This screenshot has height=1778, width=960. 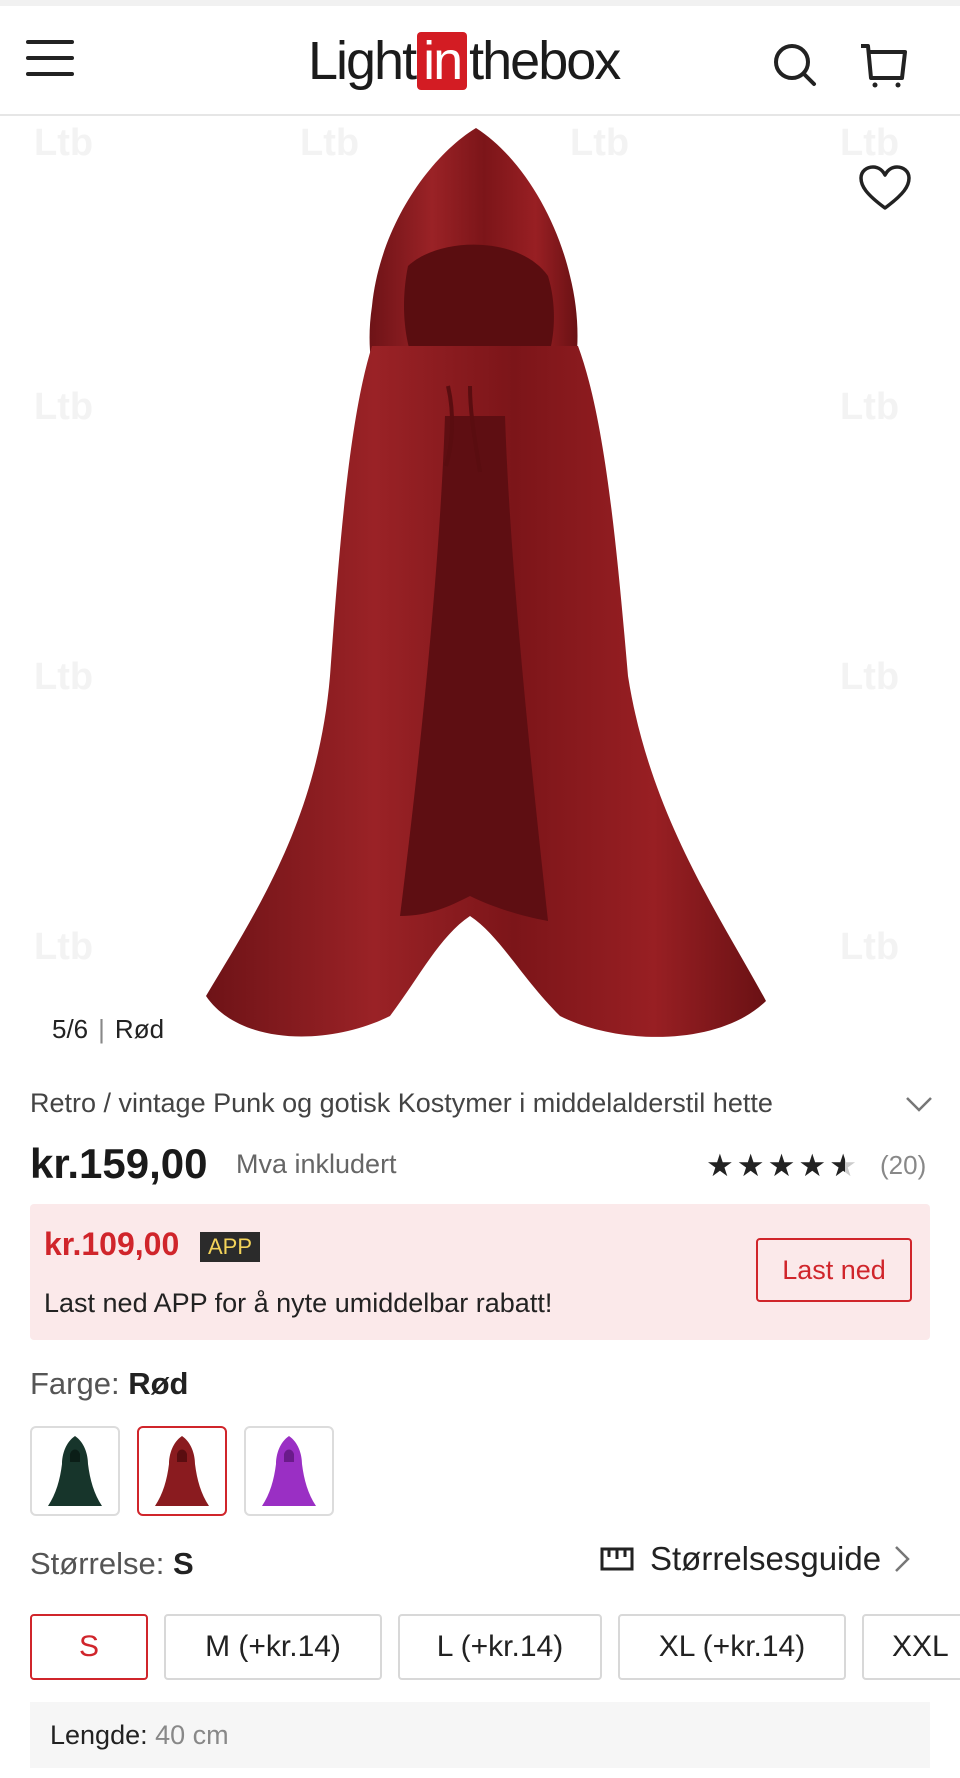 What do you see at coordinates (192, 1735) in the screenshot?
I see `length-value: 40 cm` at bounding box center [192, 1735].